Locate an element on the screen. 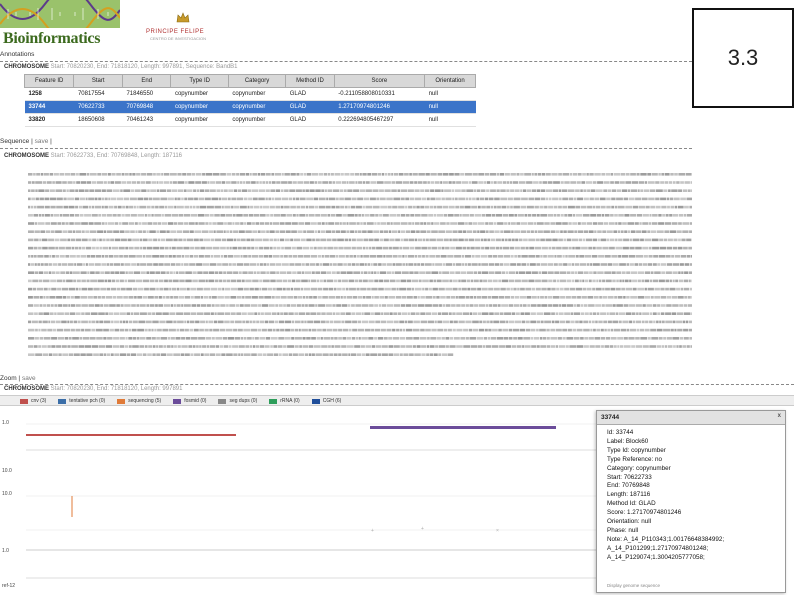 This screenshot has height=595, width=794. column-header-method-id: Method ID is located at coordinates (310, 81).